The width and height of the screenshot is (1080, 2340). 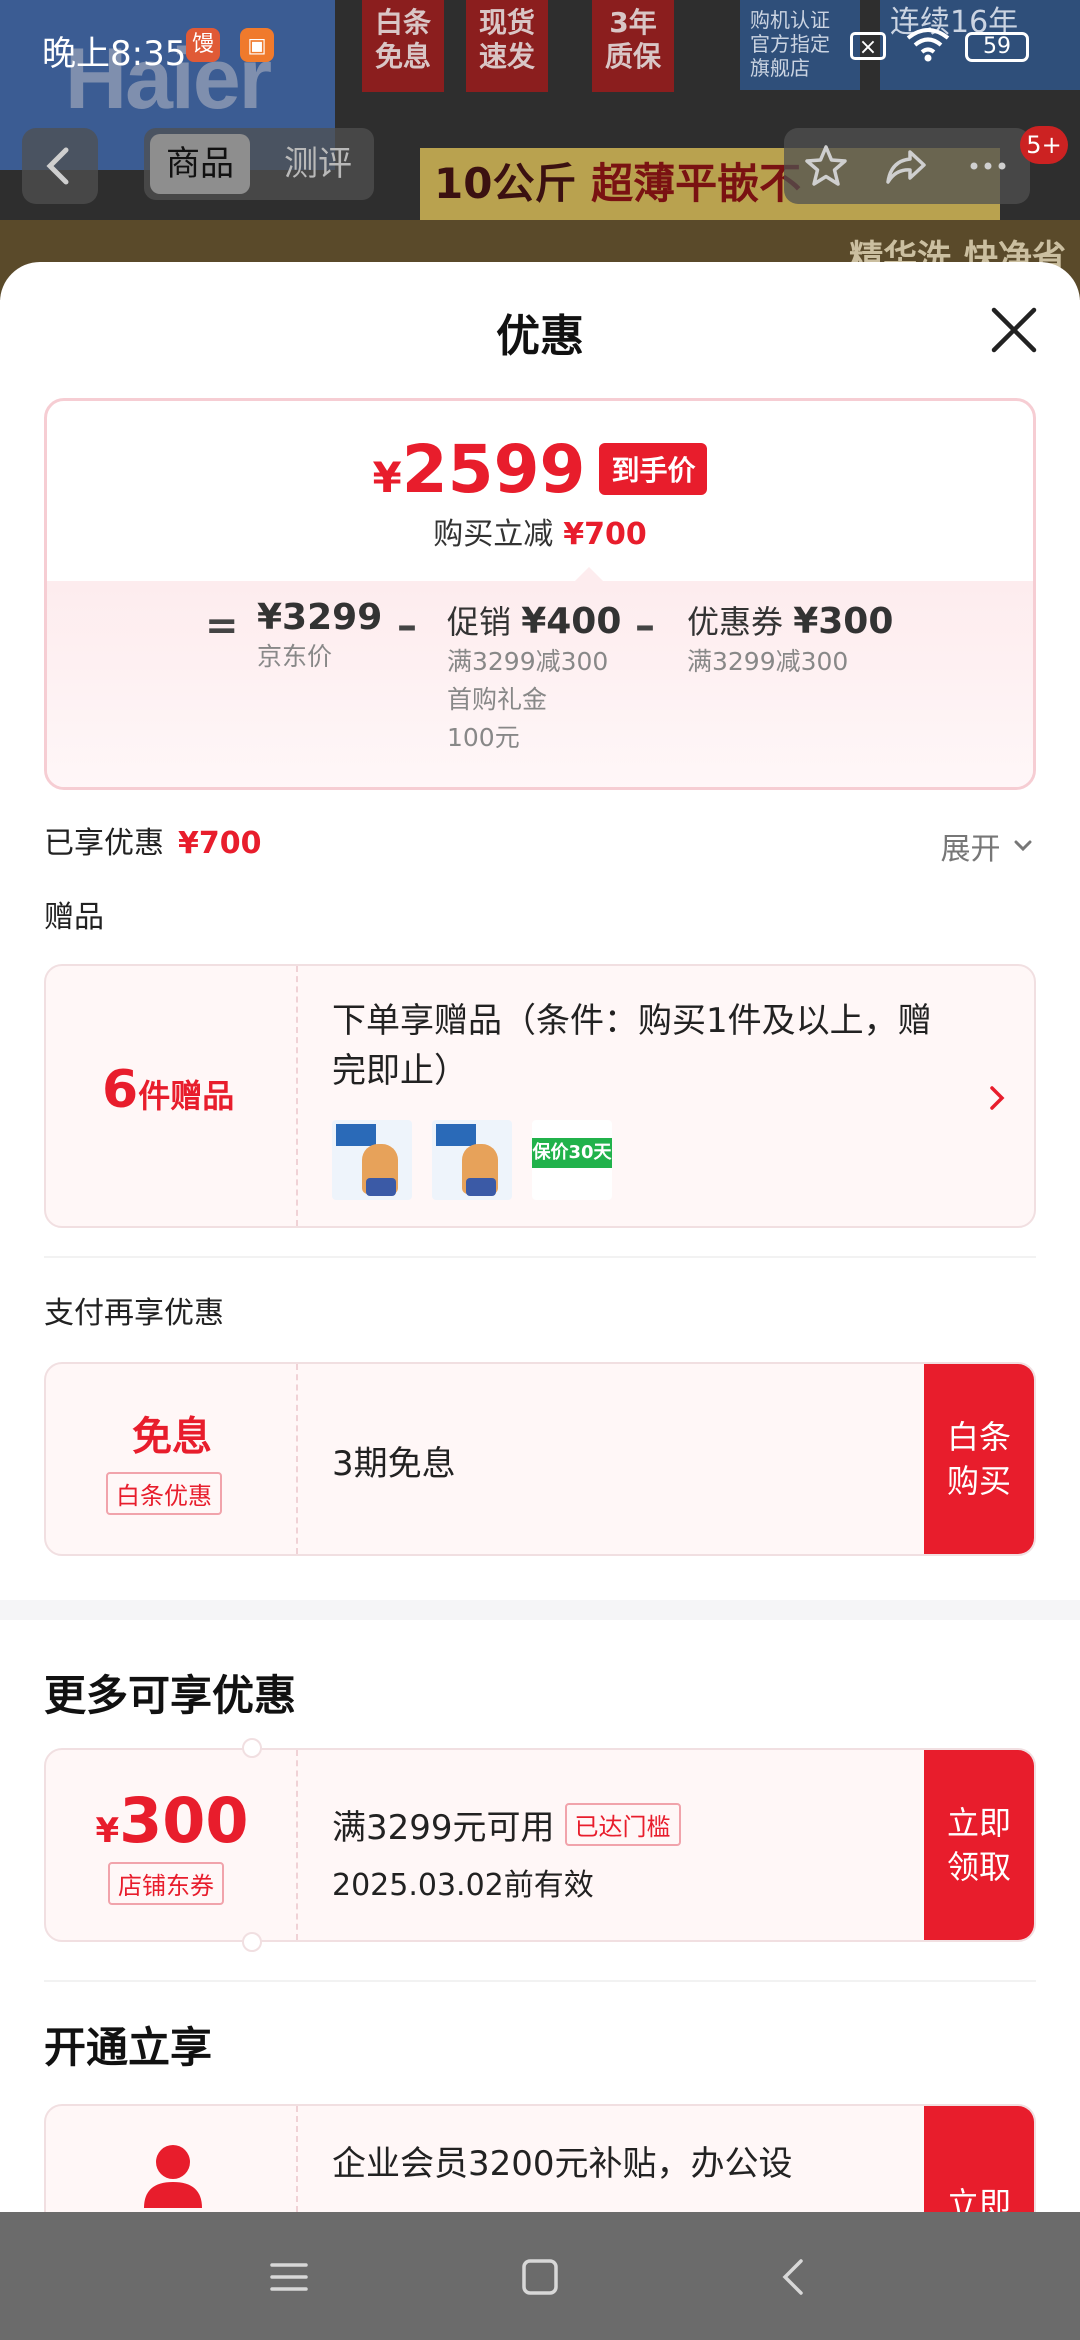 I want to click on share-icon, so click(x=906, y=166).